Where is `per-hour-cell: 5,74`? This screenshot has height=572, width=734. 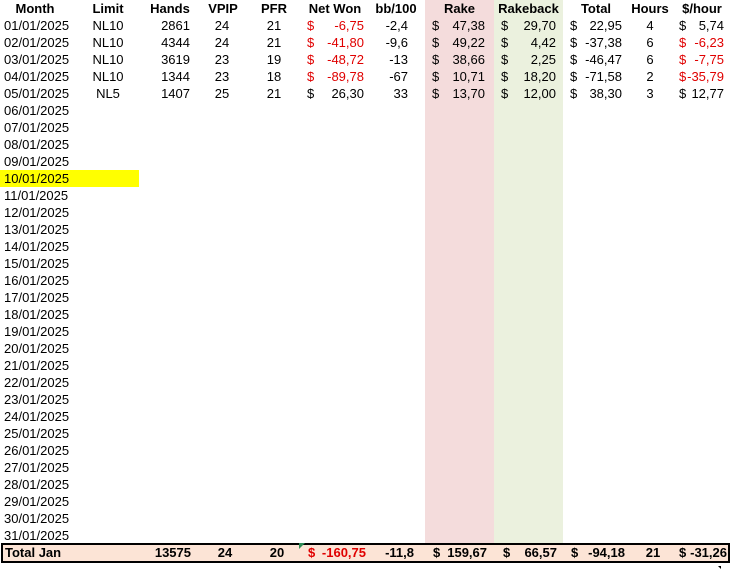
per-hour-cell: 5,74 is located at coordinates (704, 25).